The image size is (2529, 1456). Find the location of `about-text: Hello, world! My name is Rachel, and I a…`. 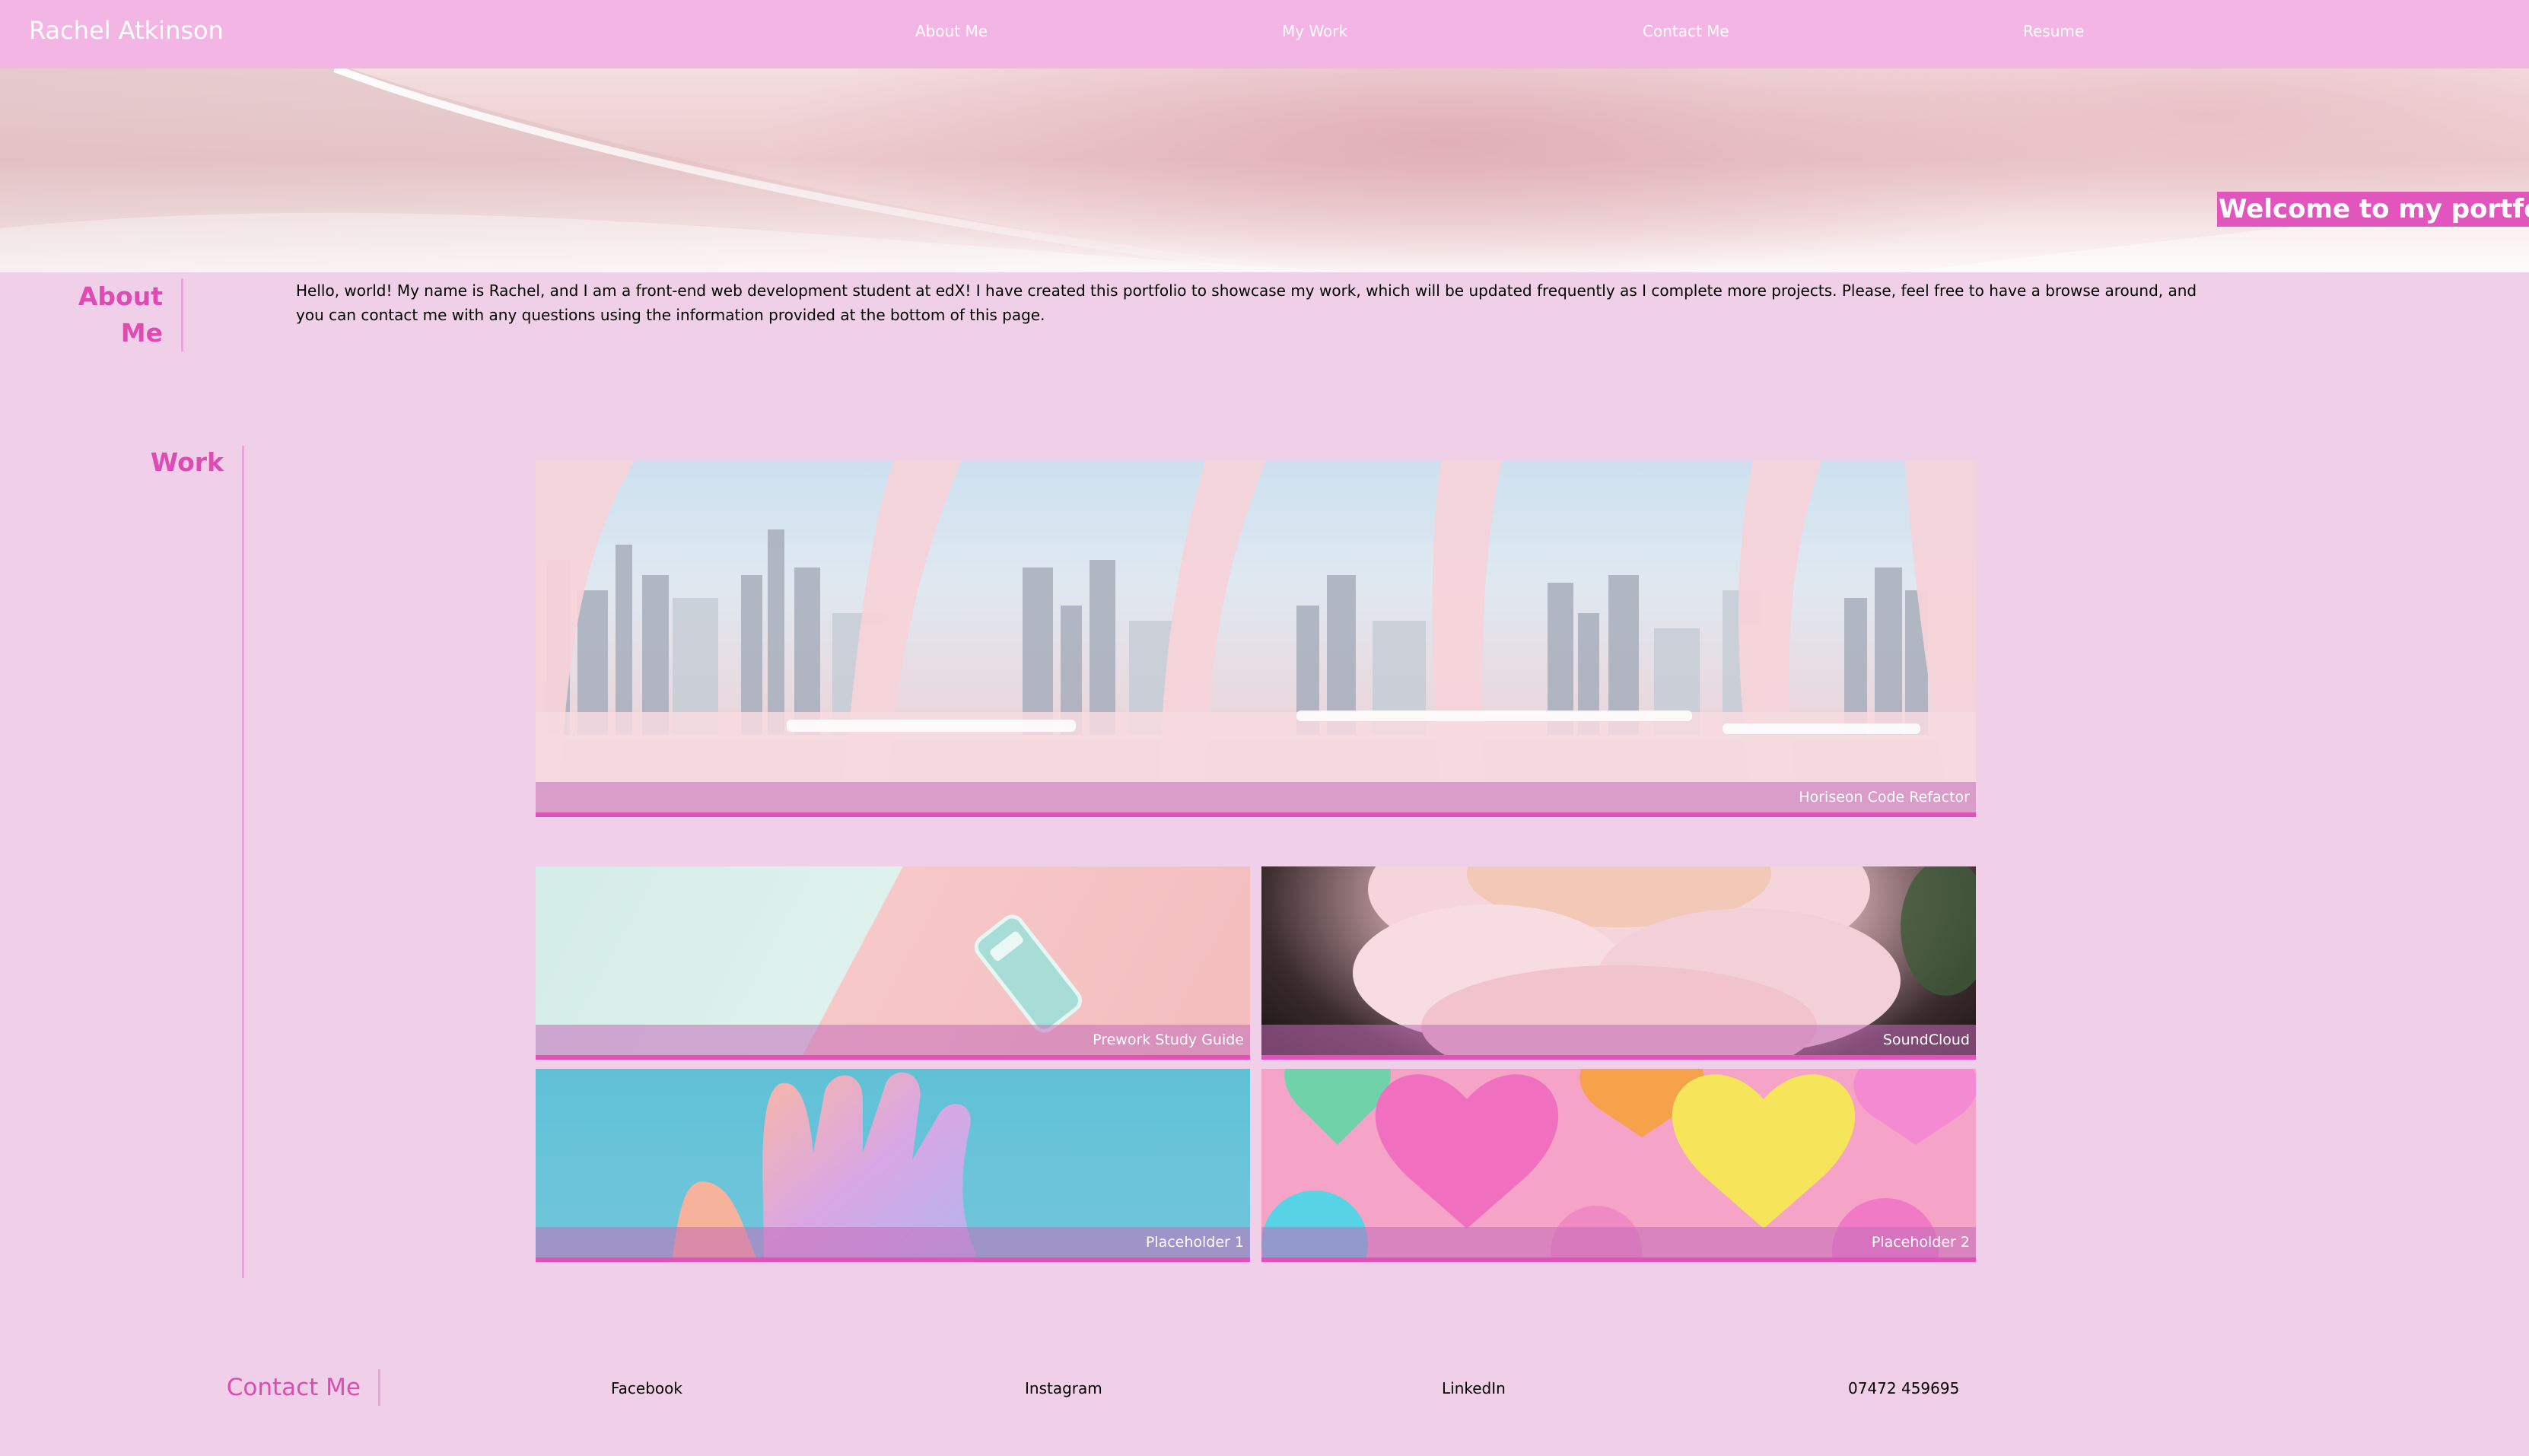

about-text: Hello, world! My name is Rachel, and I a… is located at coordinates (1246, 302).